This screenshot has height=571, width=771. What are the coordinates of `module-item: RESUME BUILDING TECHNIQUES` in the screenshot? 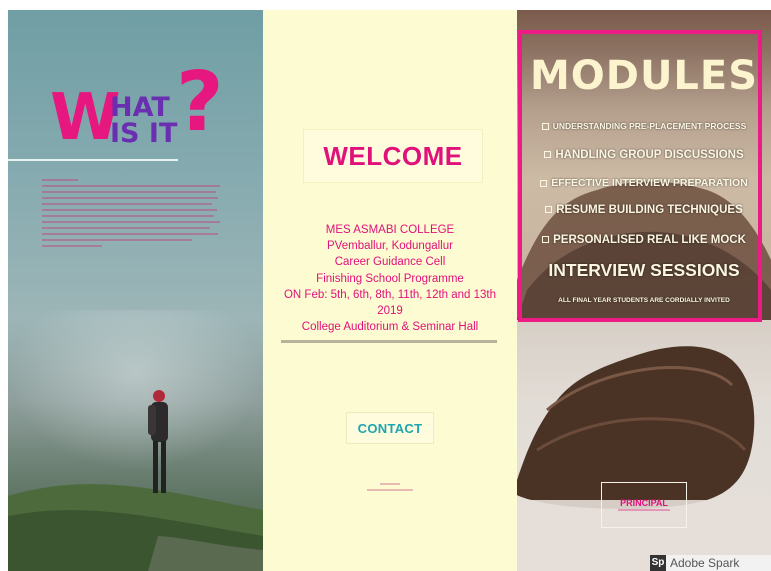 It's located at (644, 210).